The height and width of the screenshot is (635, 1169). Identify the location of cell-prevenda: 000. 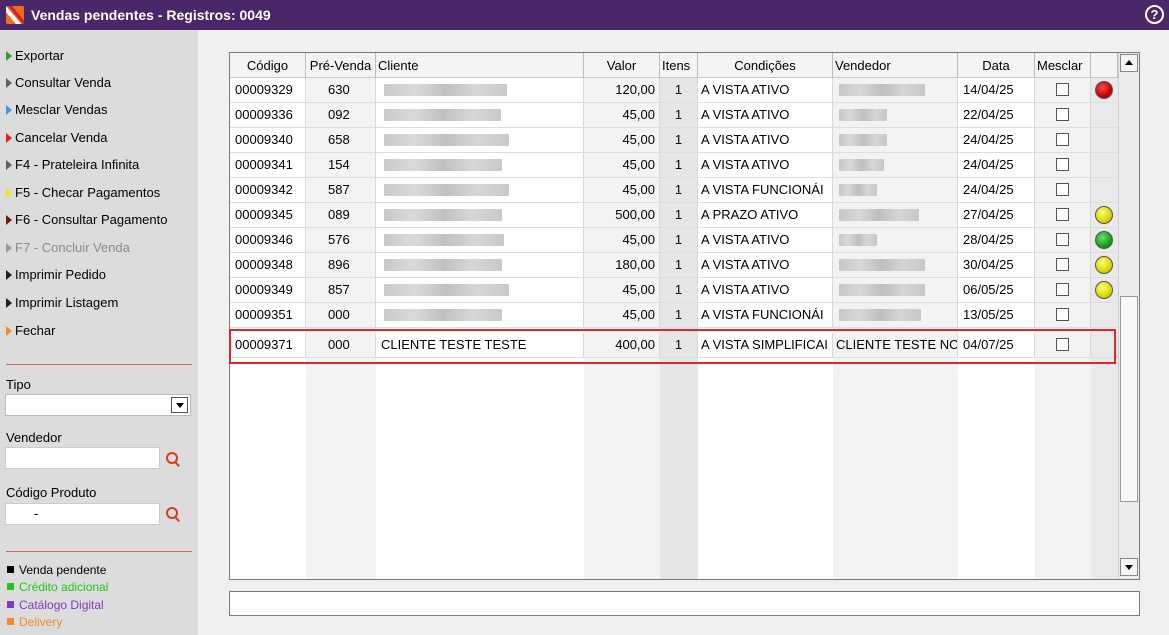
(341, 315).